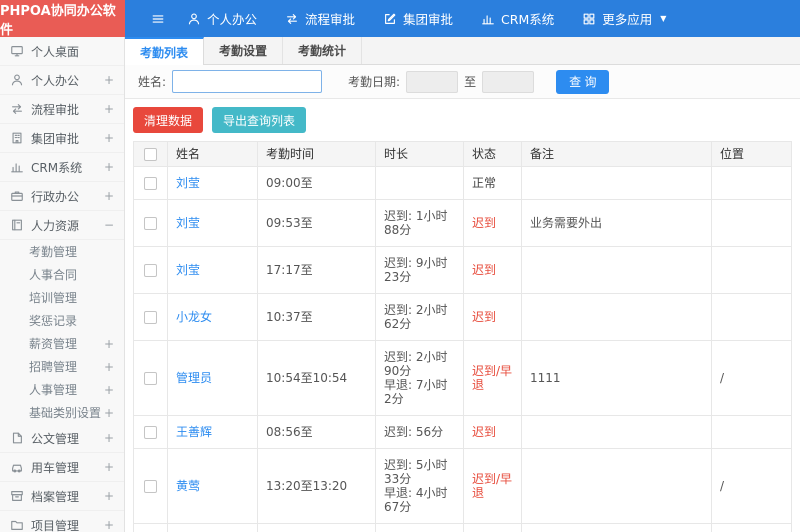 This screenshot has width=800, height=532. I want to click on car-icon, so click(17, 467).